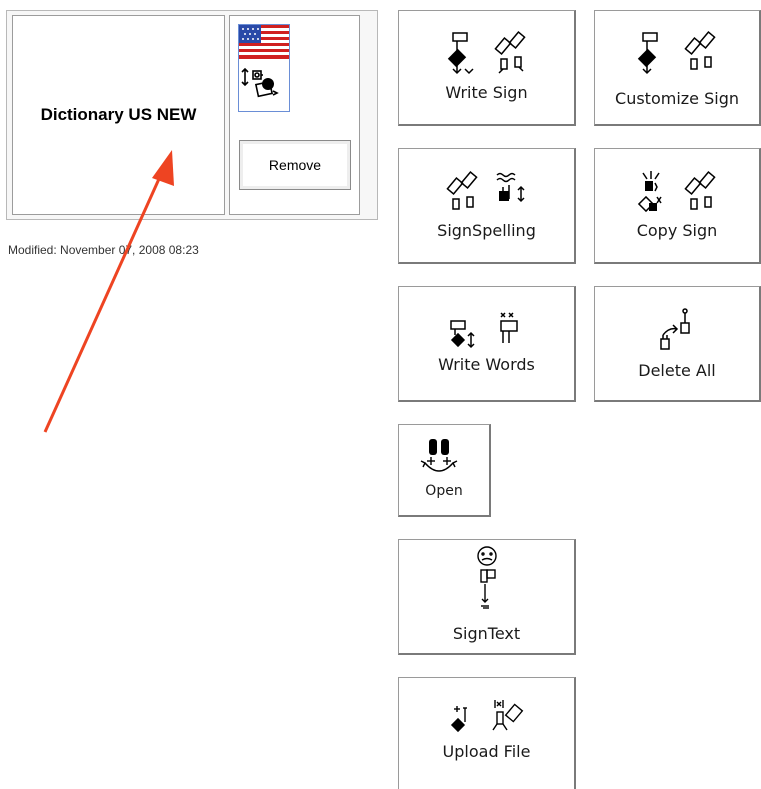  I want to click on write-sign-icon, so click(486, 53).